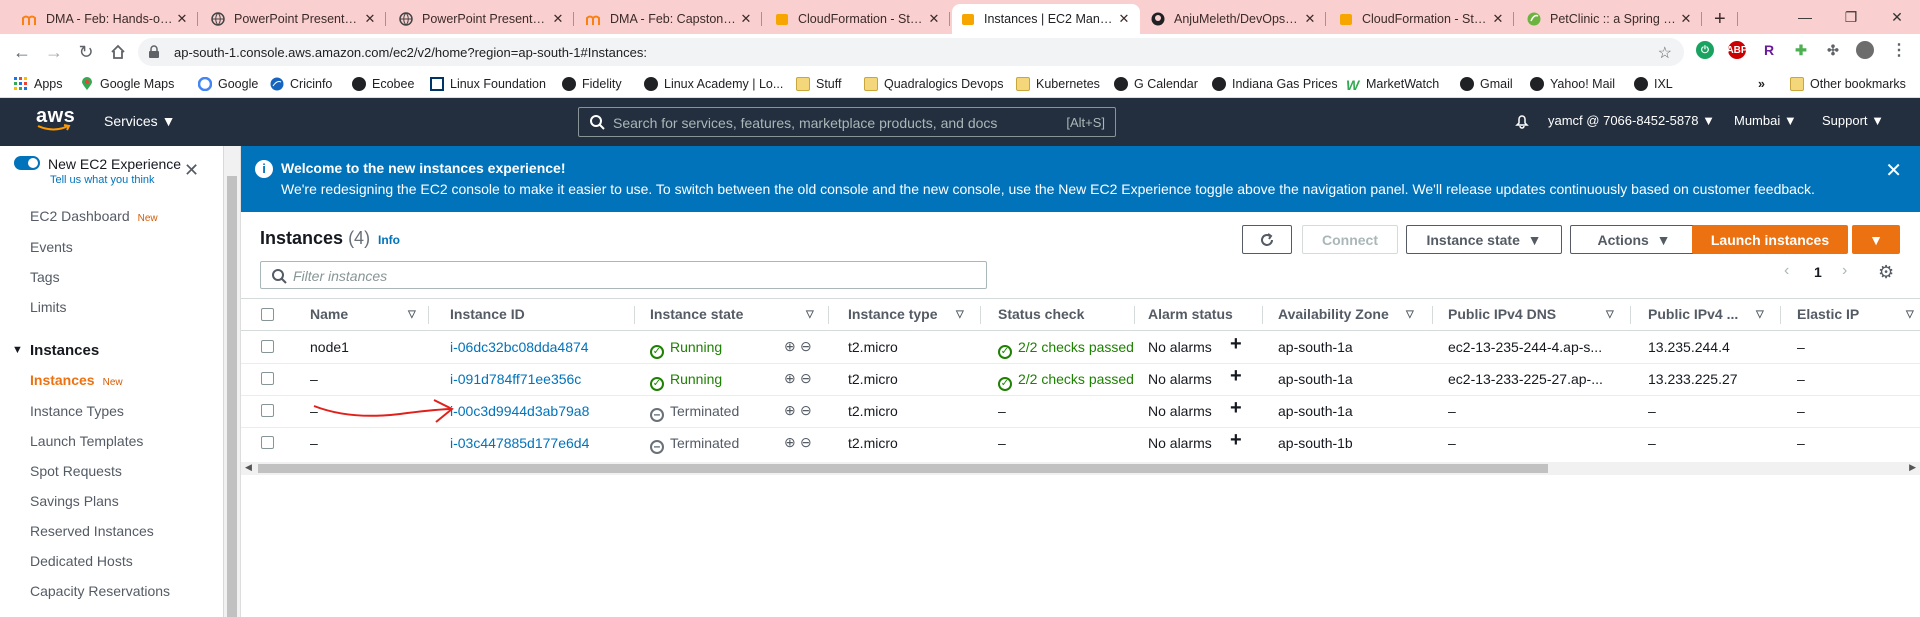 The height and width of the screenshot is (617, 1920). I want to click on sidebar-item-instances: Instances New, so click(76, 380).